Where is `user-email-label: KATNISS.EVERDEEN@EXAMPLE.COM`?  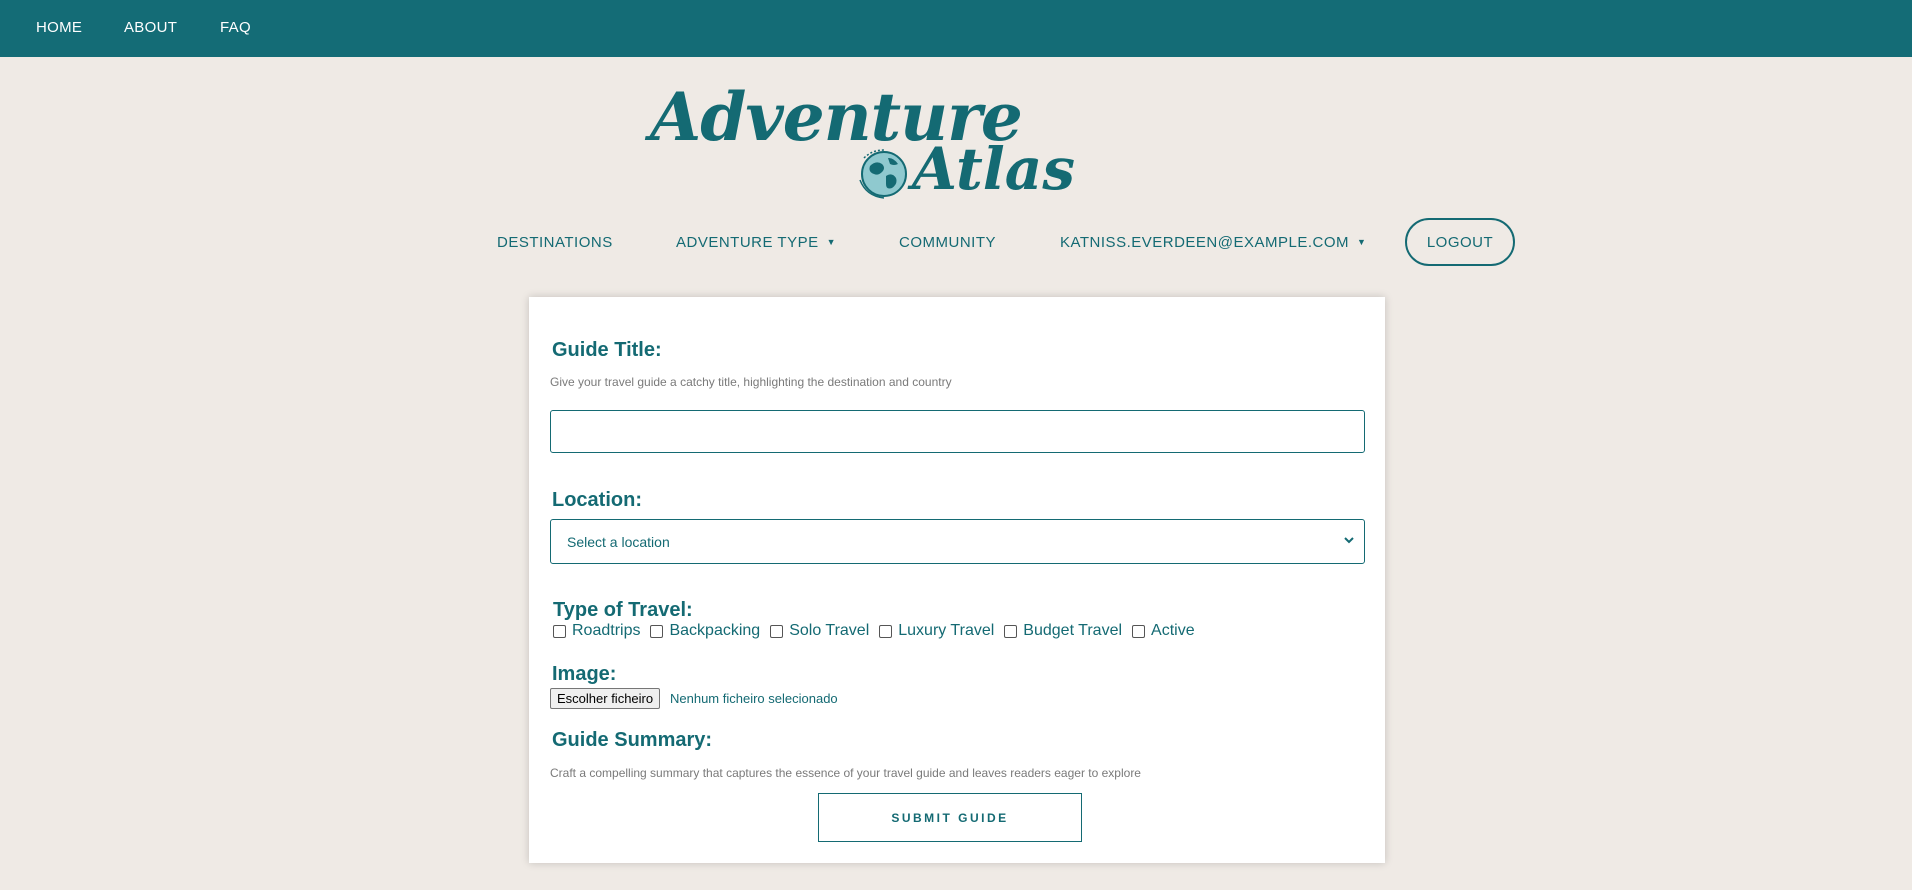 user-email-label: KATNISS.EVERDEEN@EXAMPLE.COM is located at coordinates (1205, 242).